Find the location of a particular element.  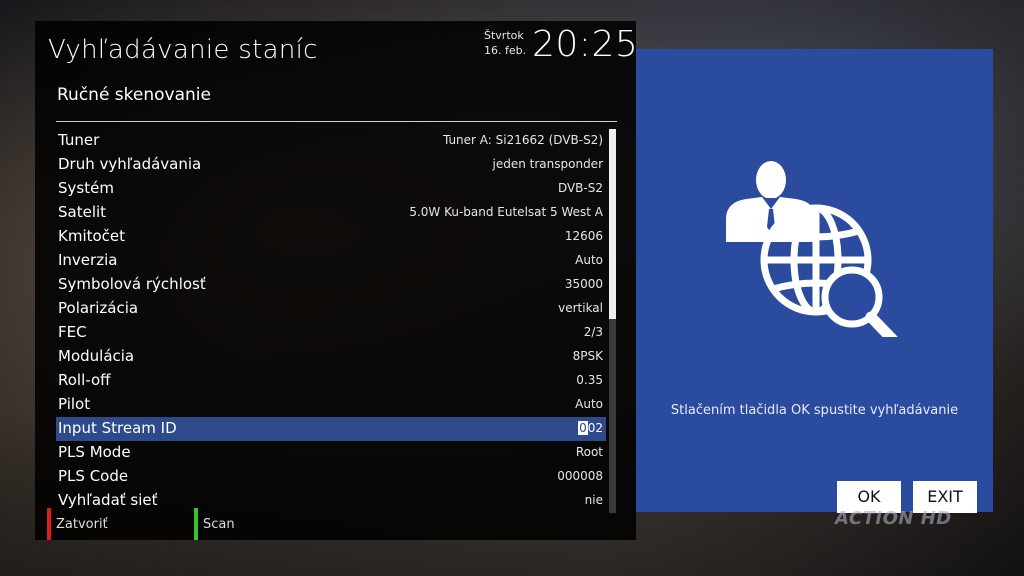

setting-row-rolloff: Roll-off 0.35 is located at coordinates (331, 381).